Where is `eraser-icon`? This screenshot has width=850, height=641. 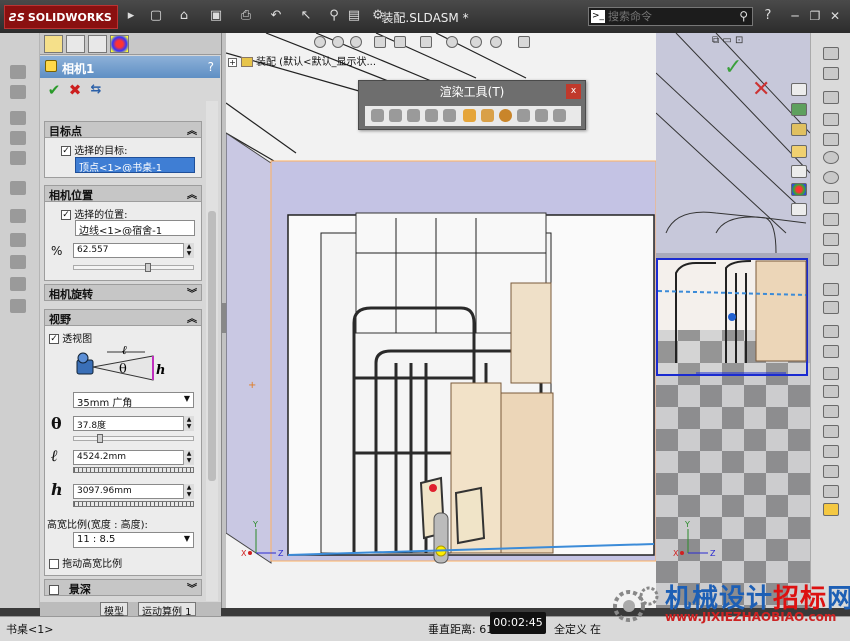
eraser-icon is located at coordinates (831, 73).